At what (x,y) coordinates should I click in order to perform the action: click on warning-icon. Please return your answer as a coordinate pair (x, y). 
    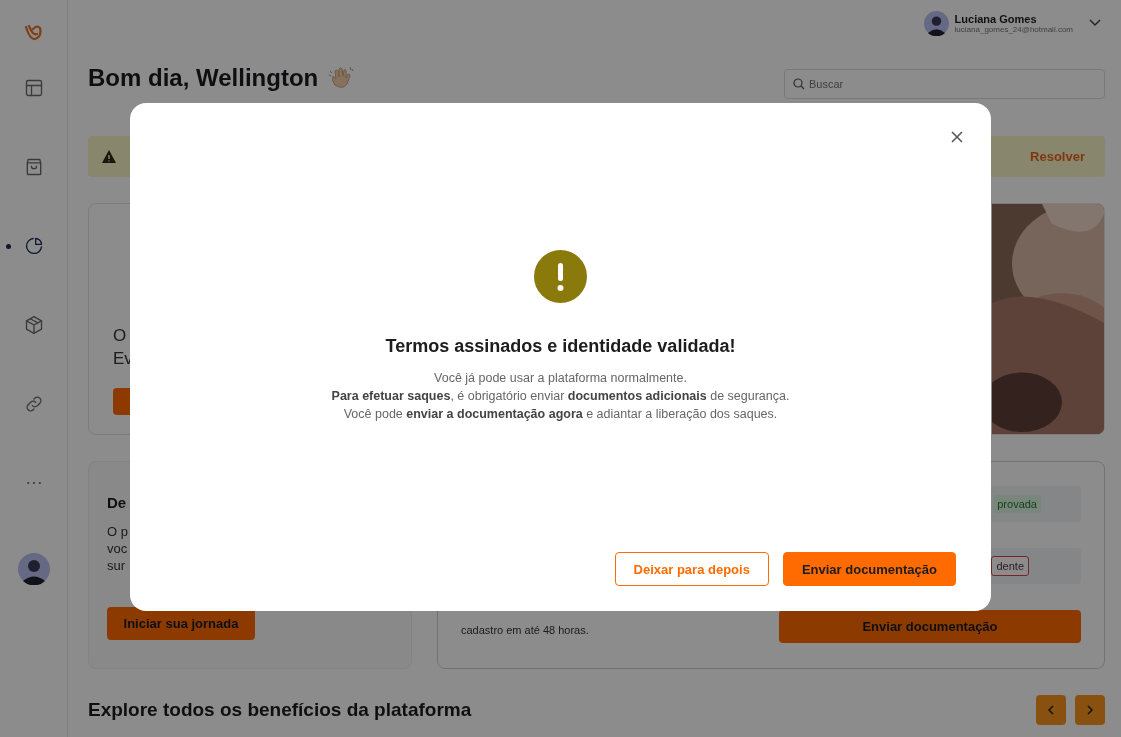
    Looking at the image, I should click on (109, 156).